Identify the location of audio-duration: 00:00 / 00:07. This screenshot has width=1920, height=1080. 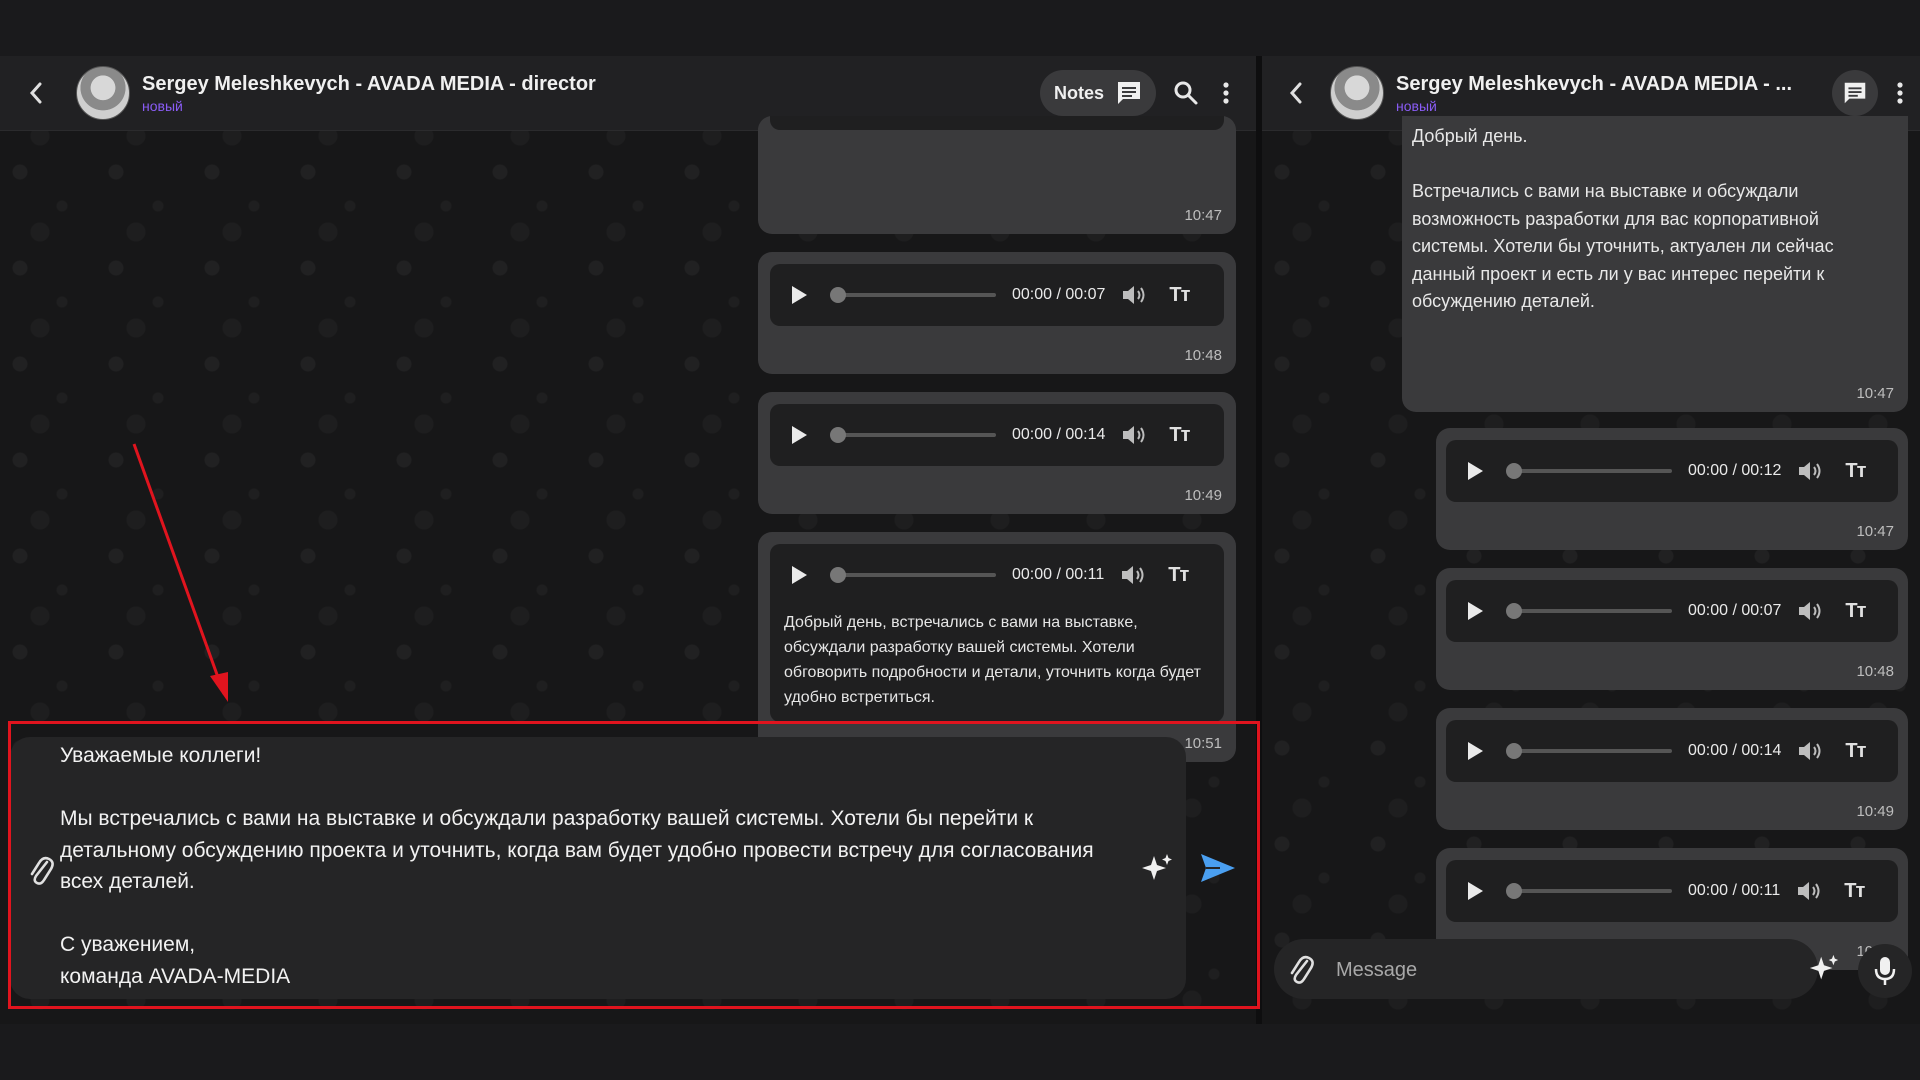
(1735, 610).